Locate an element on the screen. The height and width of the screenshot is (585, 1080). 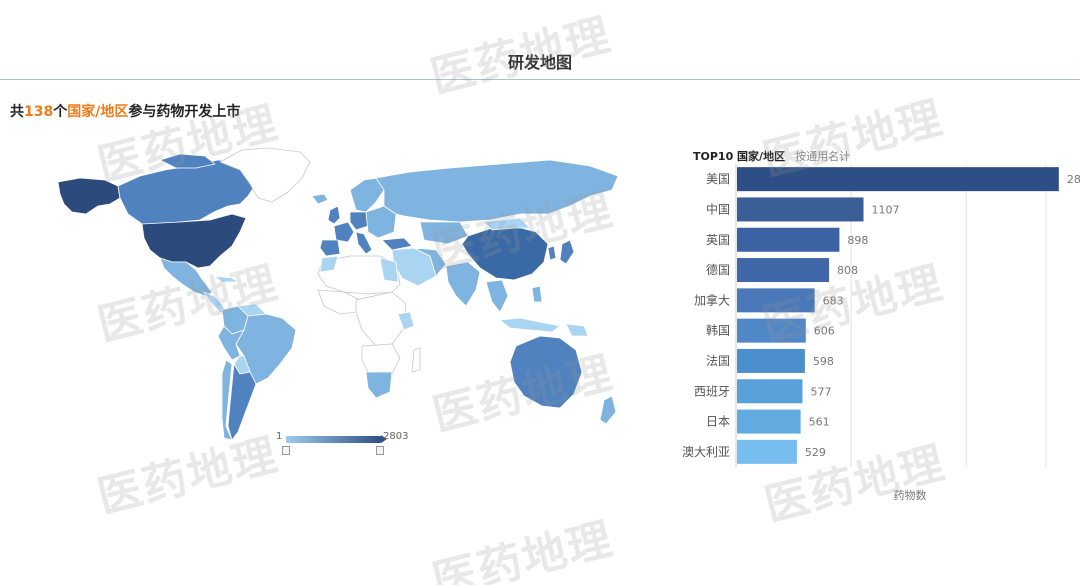
bar-value-label: 683 is located at coordinates (833, 300).